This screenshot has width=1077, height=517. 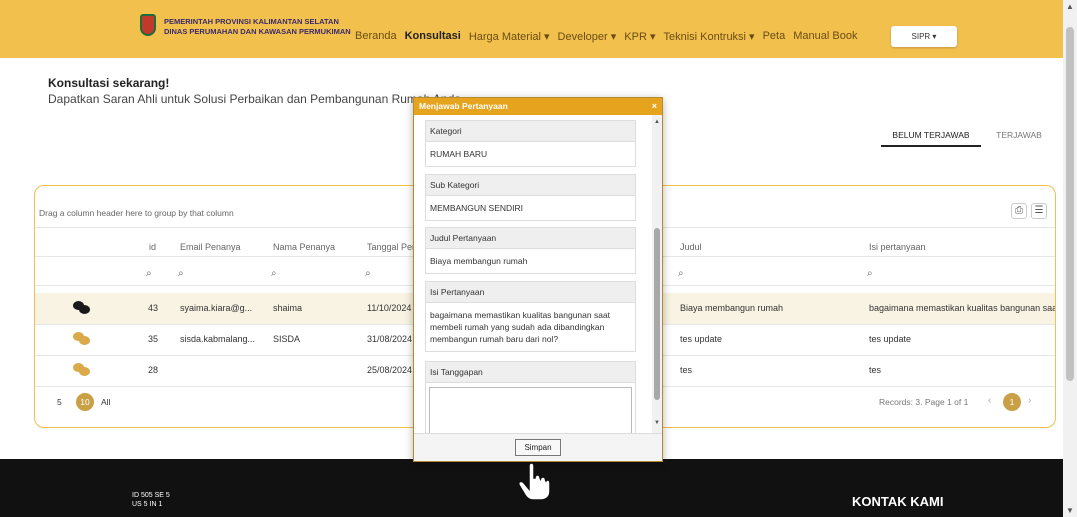 What do you see at coordinates (109, 83) in the screenshot?
I see `page-title: Konsultasi sekarang!` at bounding box center [109, 83].